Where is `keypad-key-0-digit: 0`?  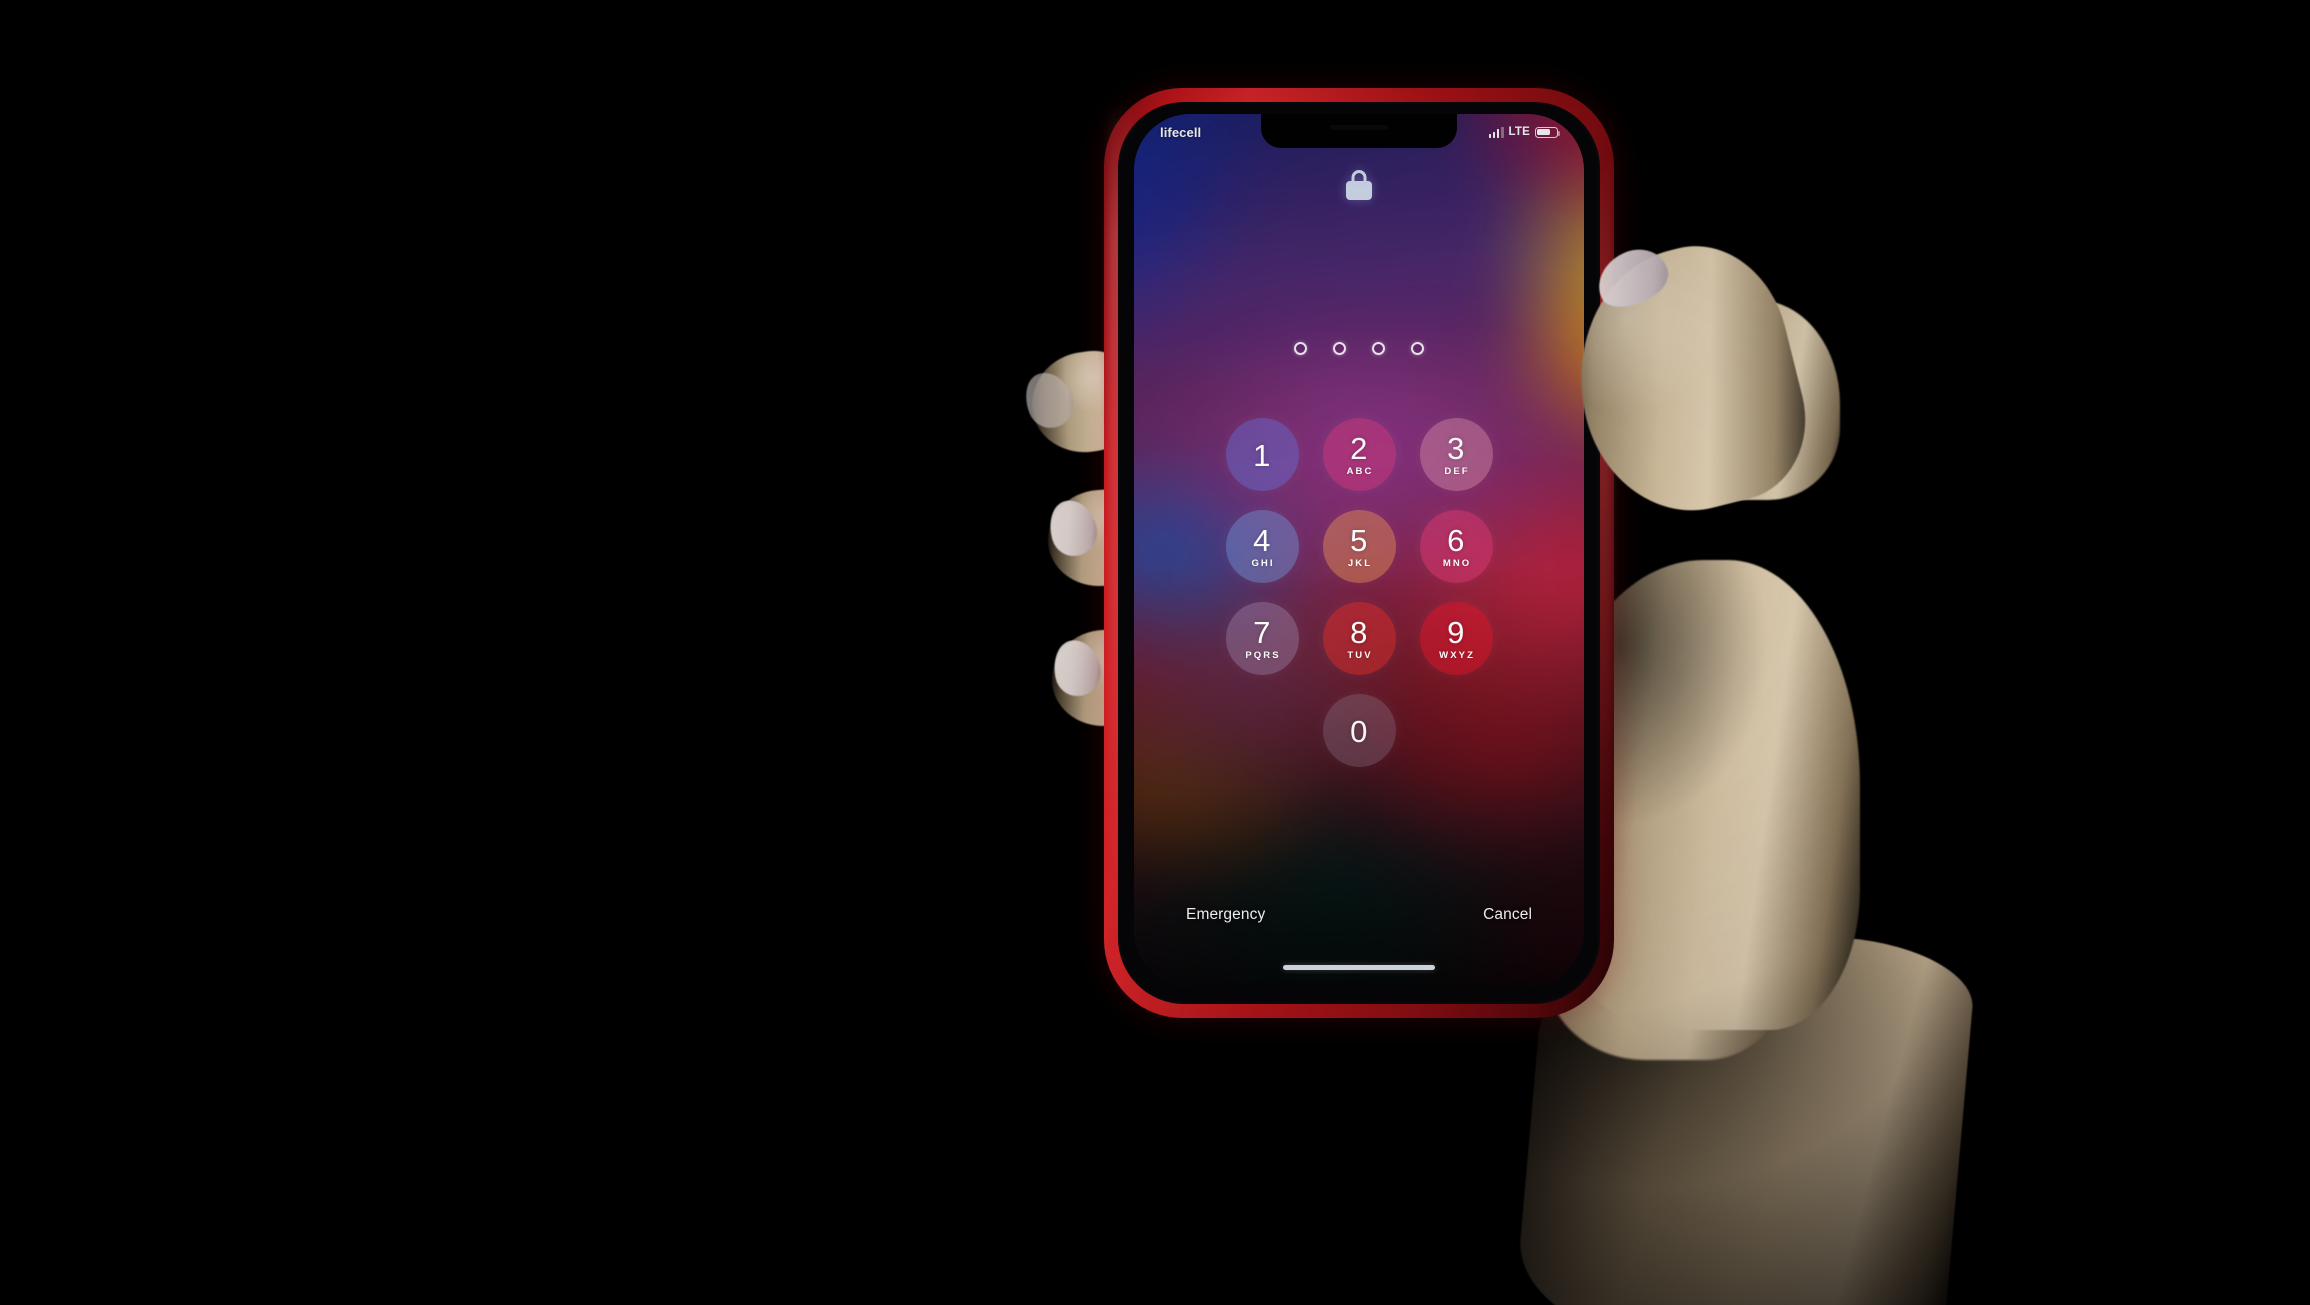
keypad-key-0-digit: 0 is located at coordinates (1359, 731).